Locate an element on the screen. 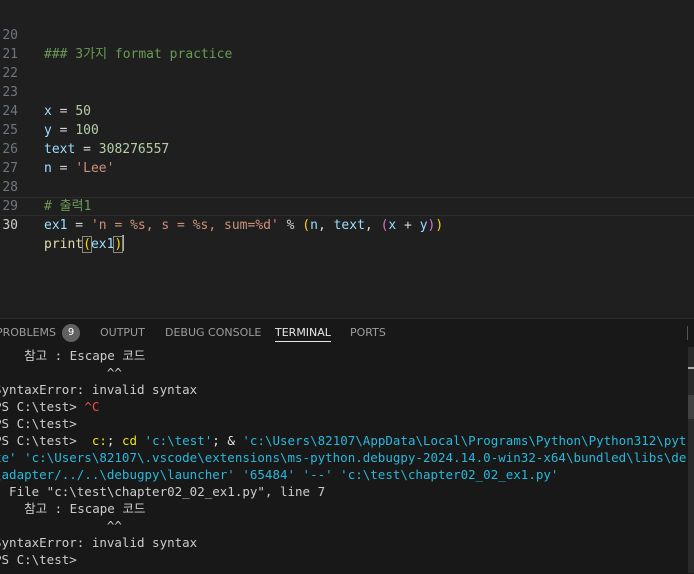  scroll-thumb is located at coordinates (691, 407).